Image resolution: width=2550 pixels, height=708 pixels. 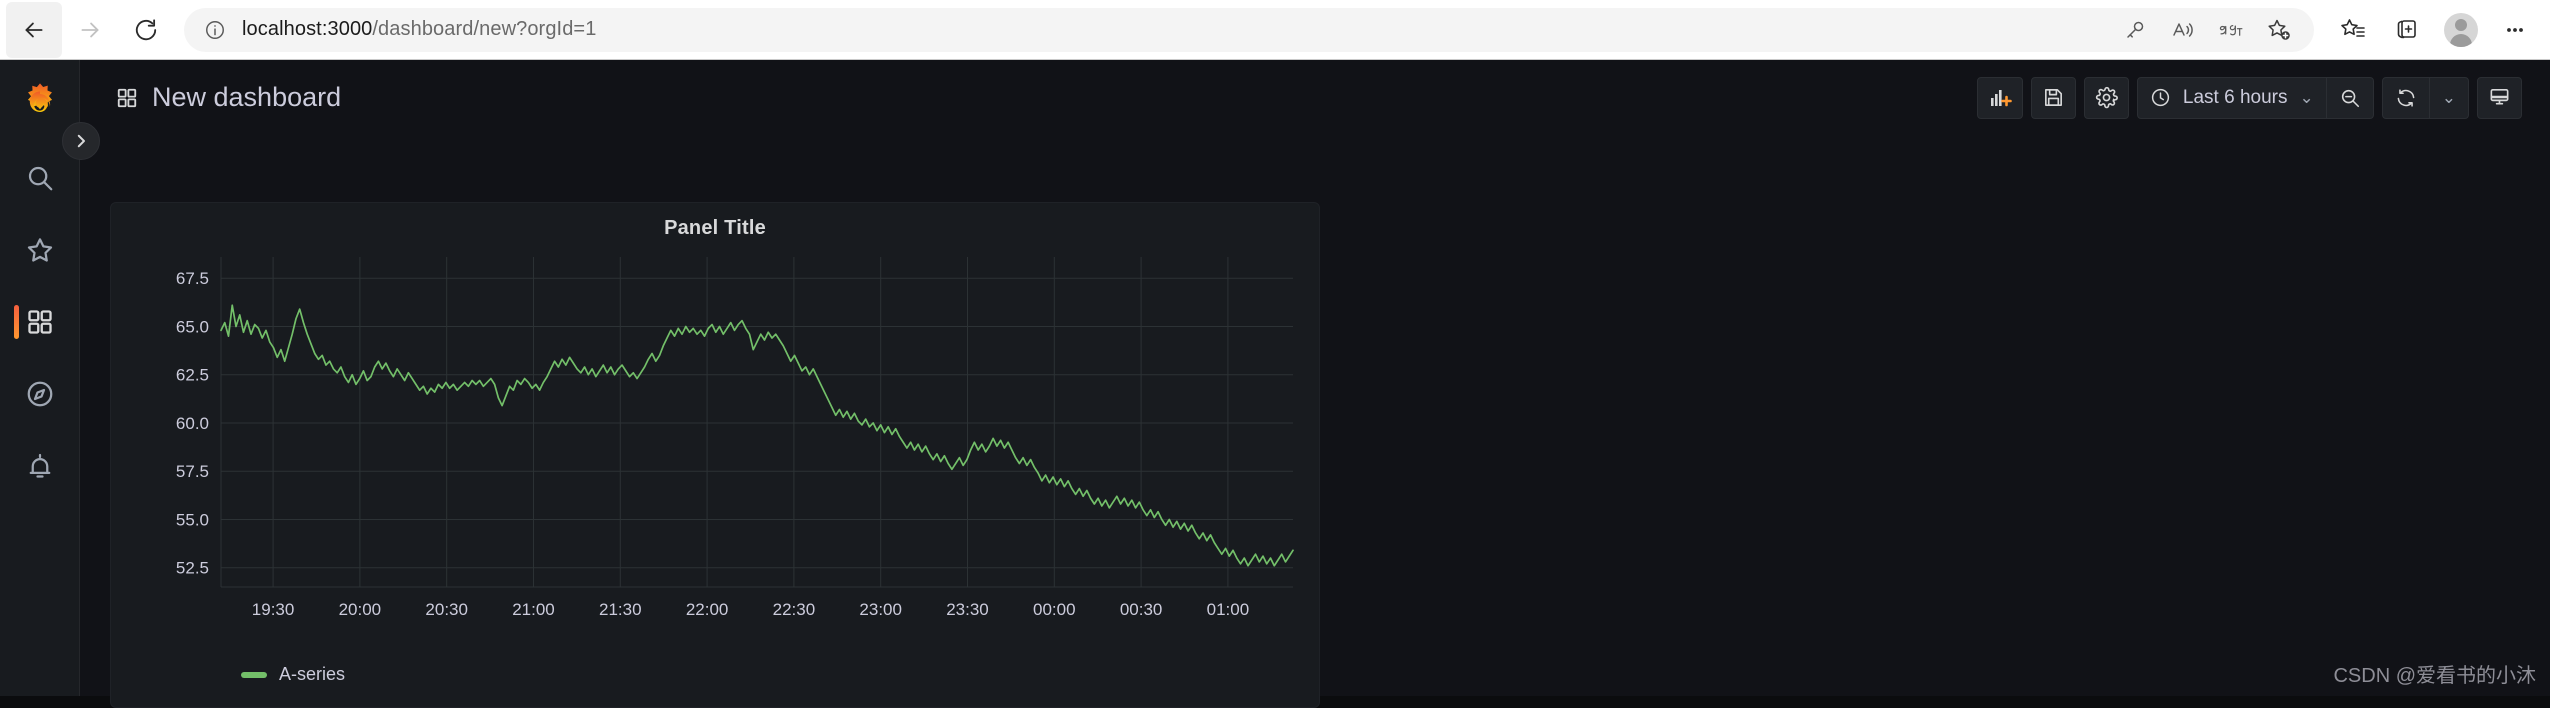 I want to click on panel-title: Panel Title, so click(x=715, y=228).